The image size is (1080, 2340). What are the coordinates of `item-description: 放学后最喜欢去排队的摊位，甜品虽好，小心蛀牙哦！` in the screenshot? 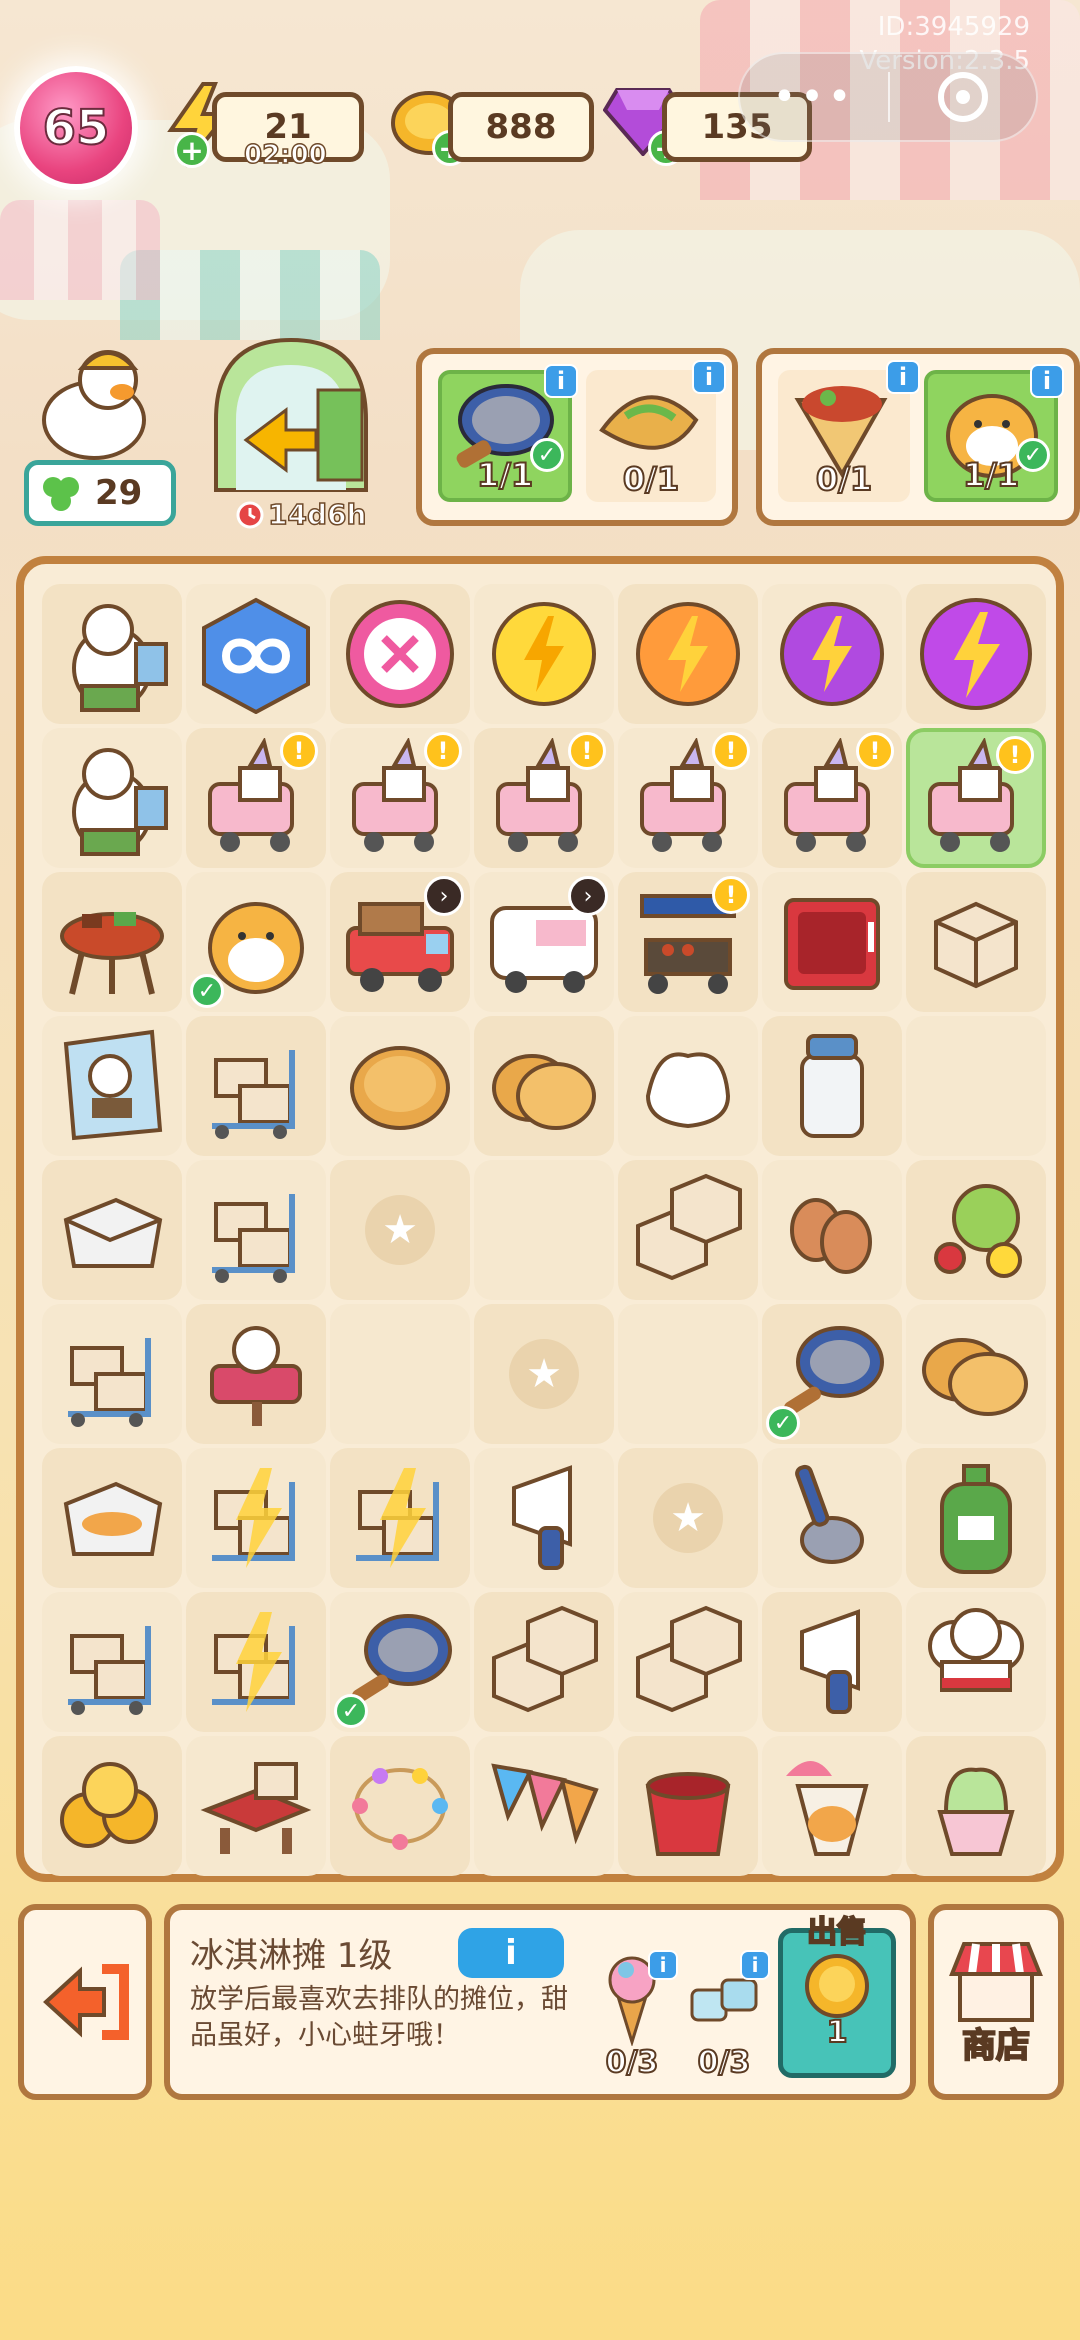 It's located at (379, 2017).